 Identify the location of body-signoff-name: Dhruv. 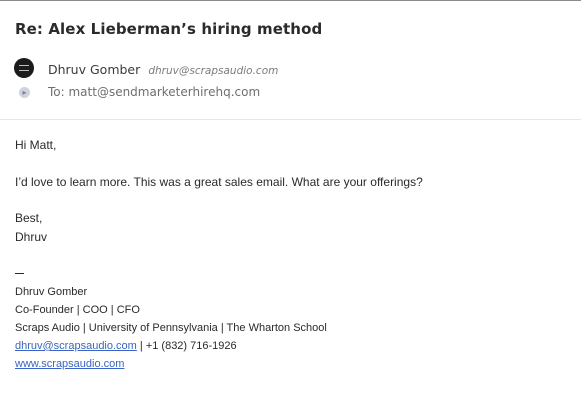
(31, 237).